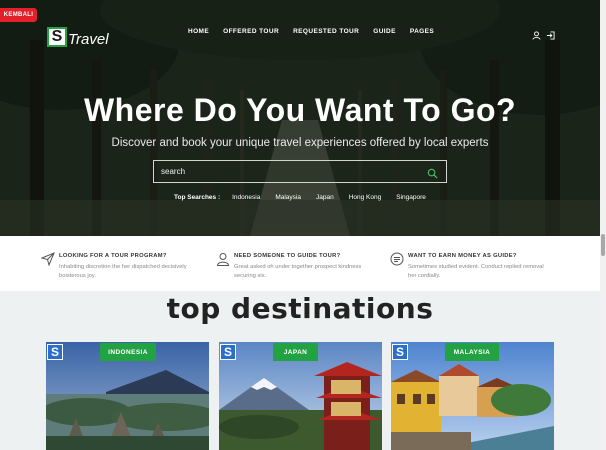 The width and height of the screenshot is (606, 450). I want to click on nav-requested-tour: REQUESTED TOUR, so click(326, 31).